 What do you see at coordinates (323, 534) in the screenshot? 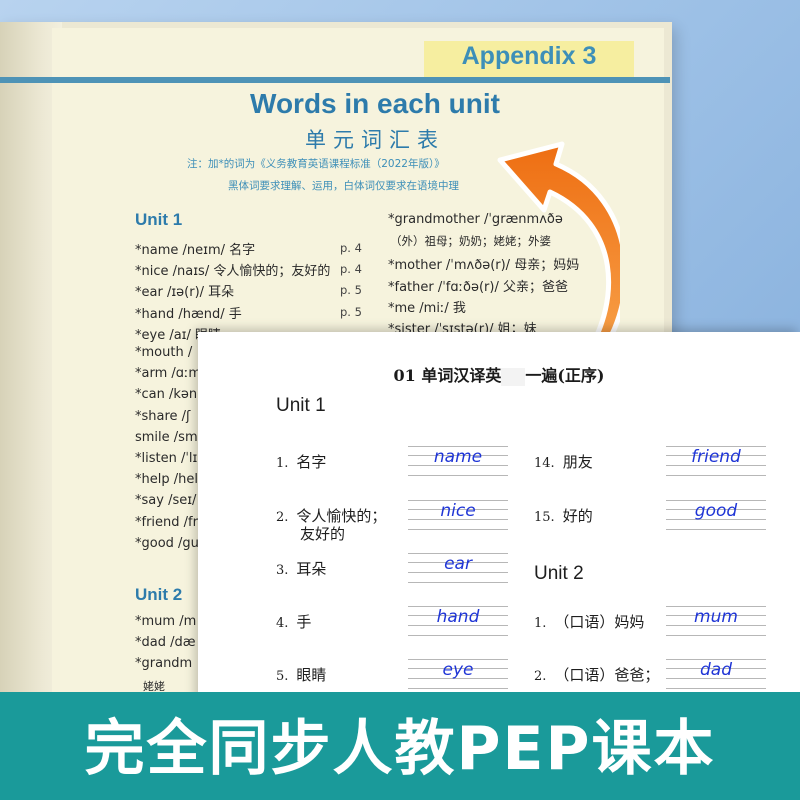
I see `chinese-word-cont: 友好的` at bounding box center [323, 534].